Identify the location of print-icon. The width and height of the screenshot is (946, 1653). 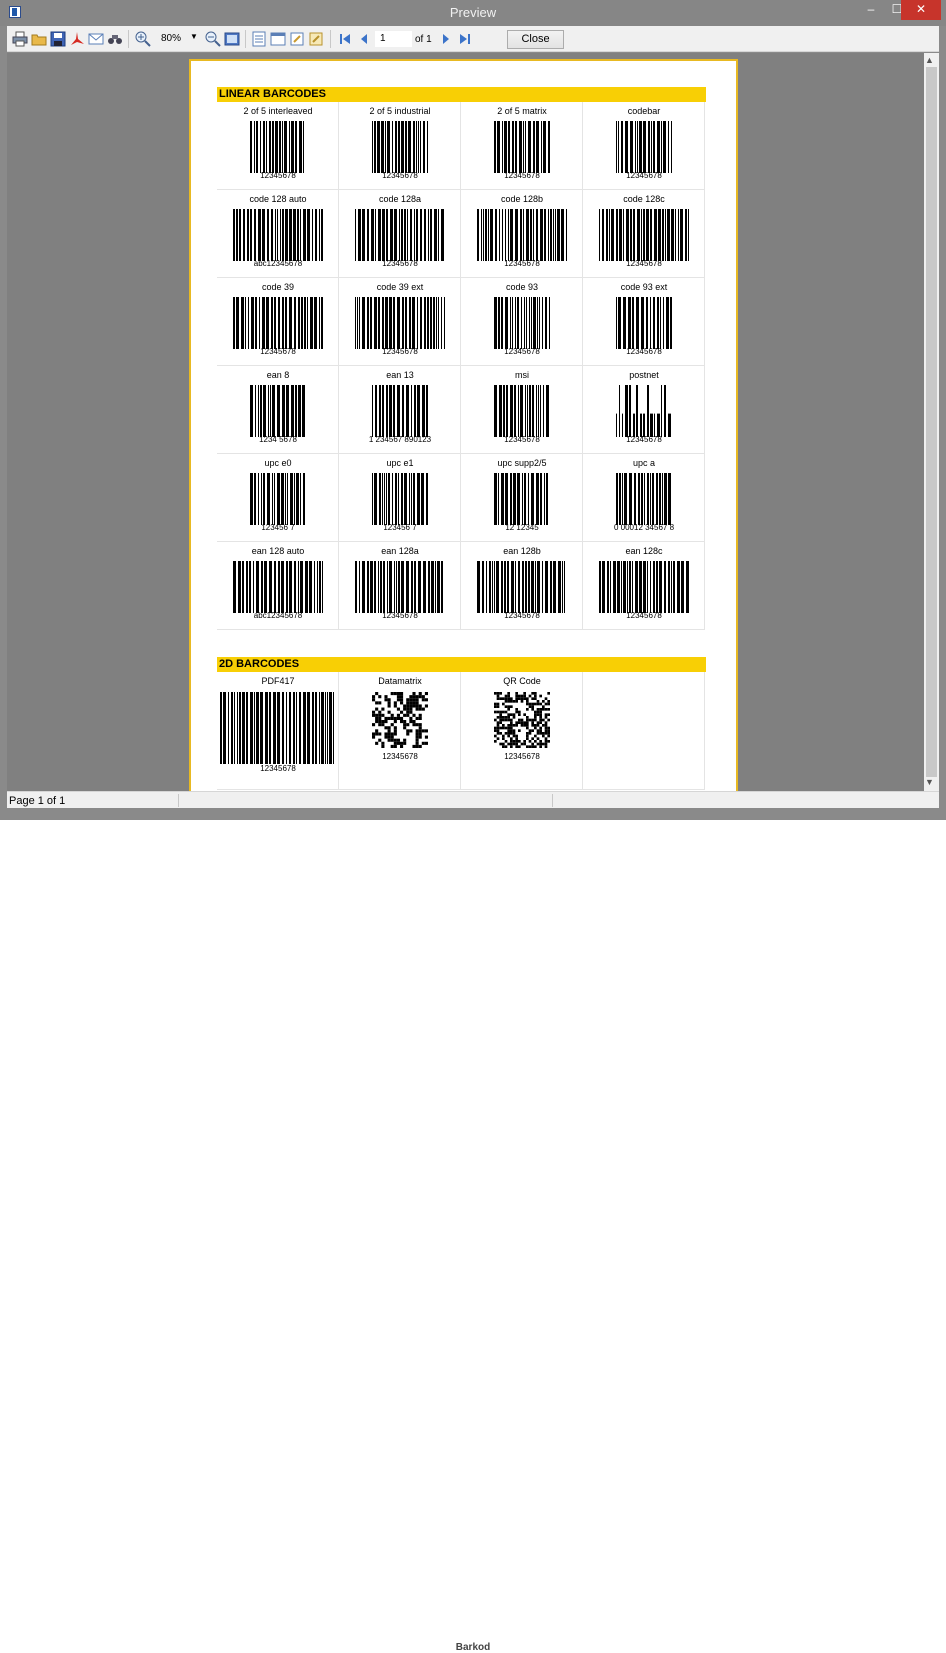
(20, 39).